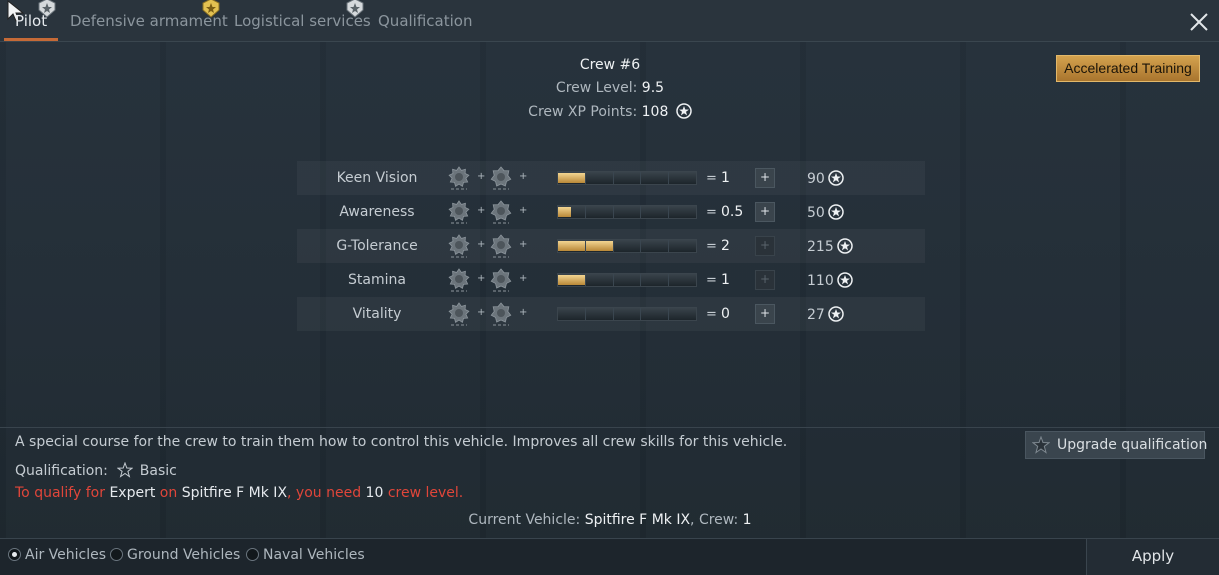 The width and height of the screenshot is (1219, 575). What do you see at coordinates (234, 493) in the screenshot?
I see `req-vehicle: Spitfire F Mk IX` at bounding box center [234, 493].